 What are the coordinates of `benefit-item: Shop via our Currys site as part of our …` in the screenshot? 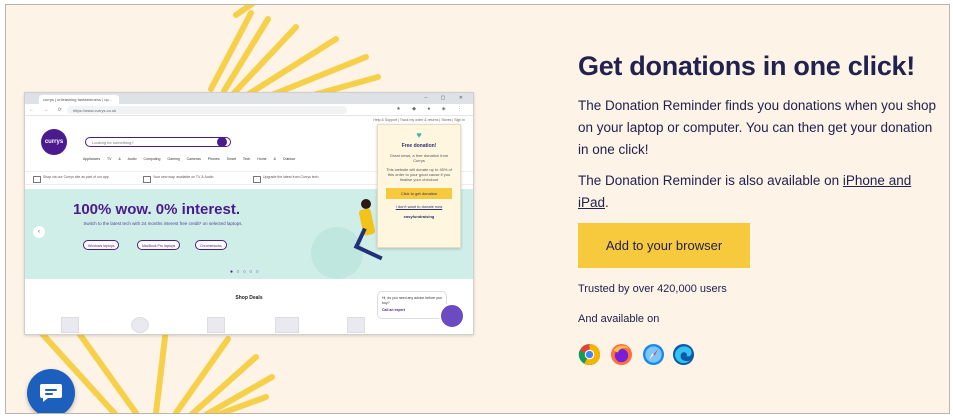 It's located at (80, 179).